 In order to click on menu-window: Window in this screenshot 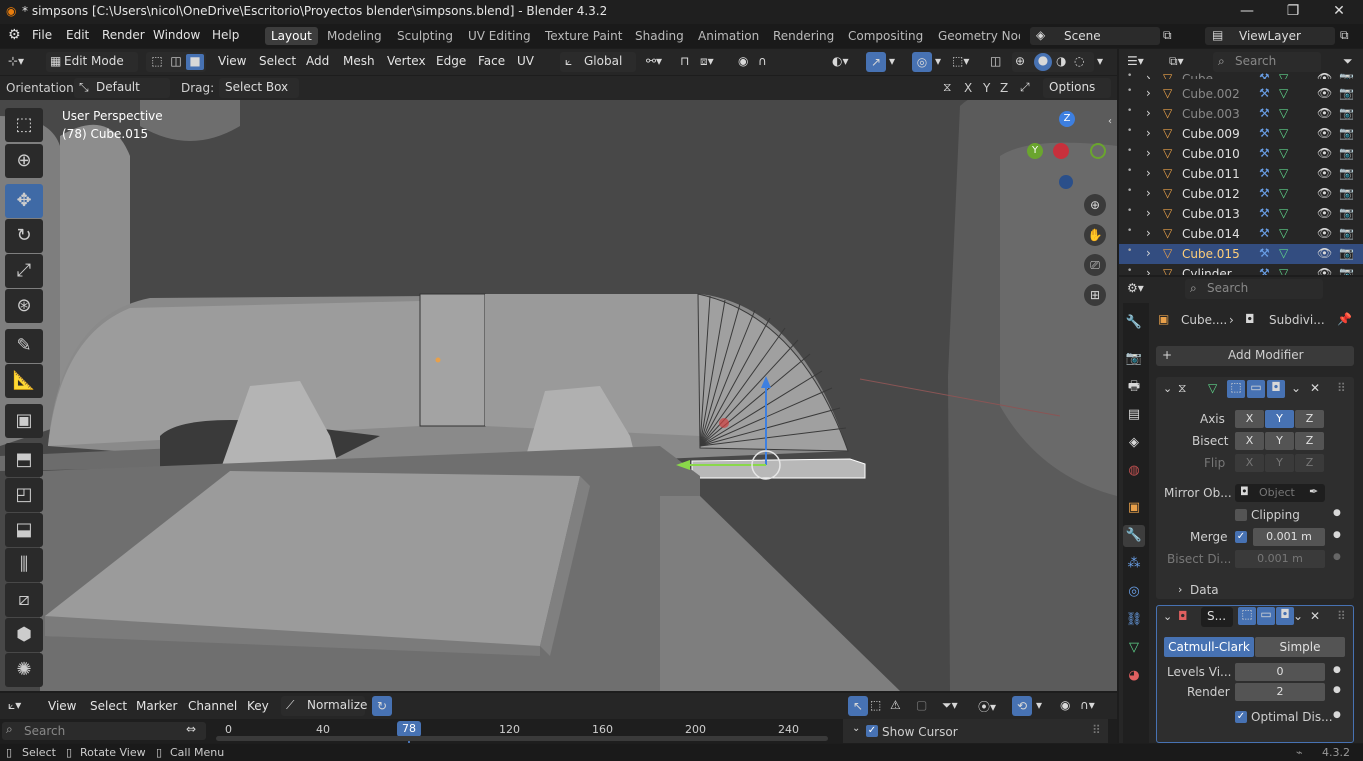, I will do `click(176, 35)`.